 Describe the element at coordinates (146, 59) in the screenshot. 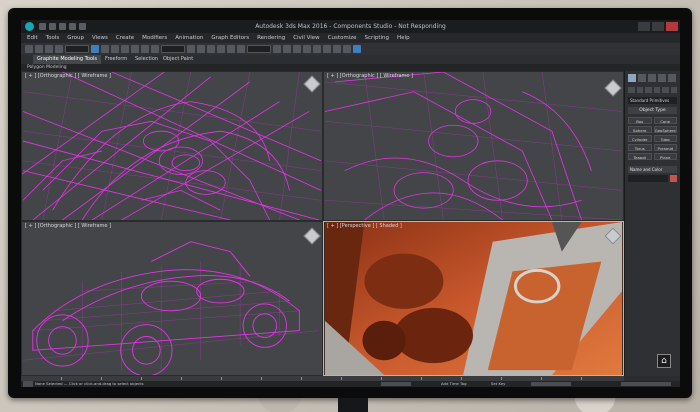

I see `tab-selection: Selection` at that location.